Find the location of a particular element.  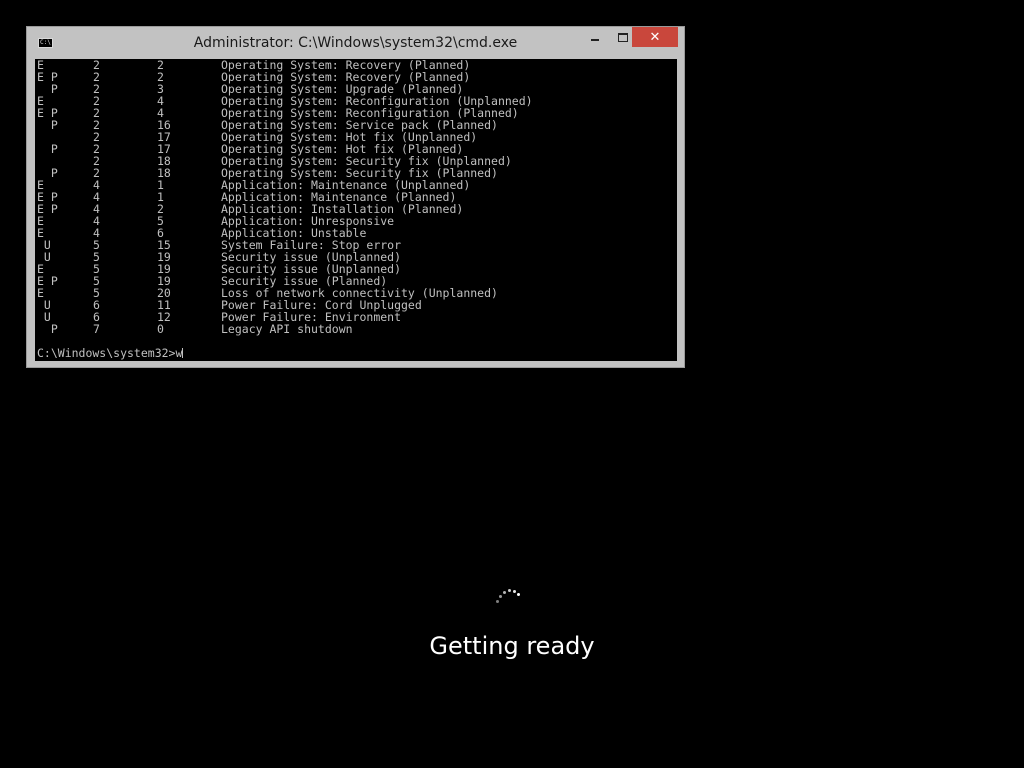

minimize-button is located at coordinates (595, 37).